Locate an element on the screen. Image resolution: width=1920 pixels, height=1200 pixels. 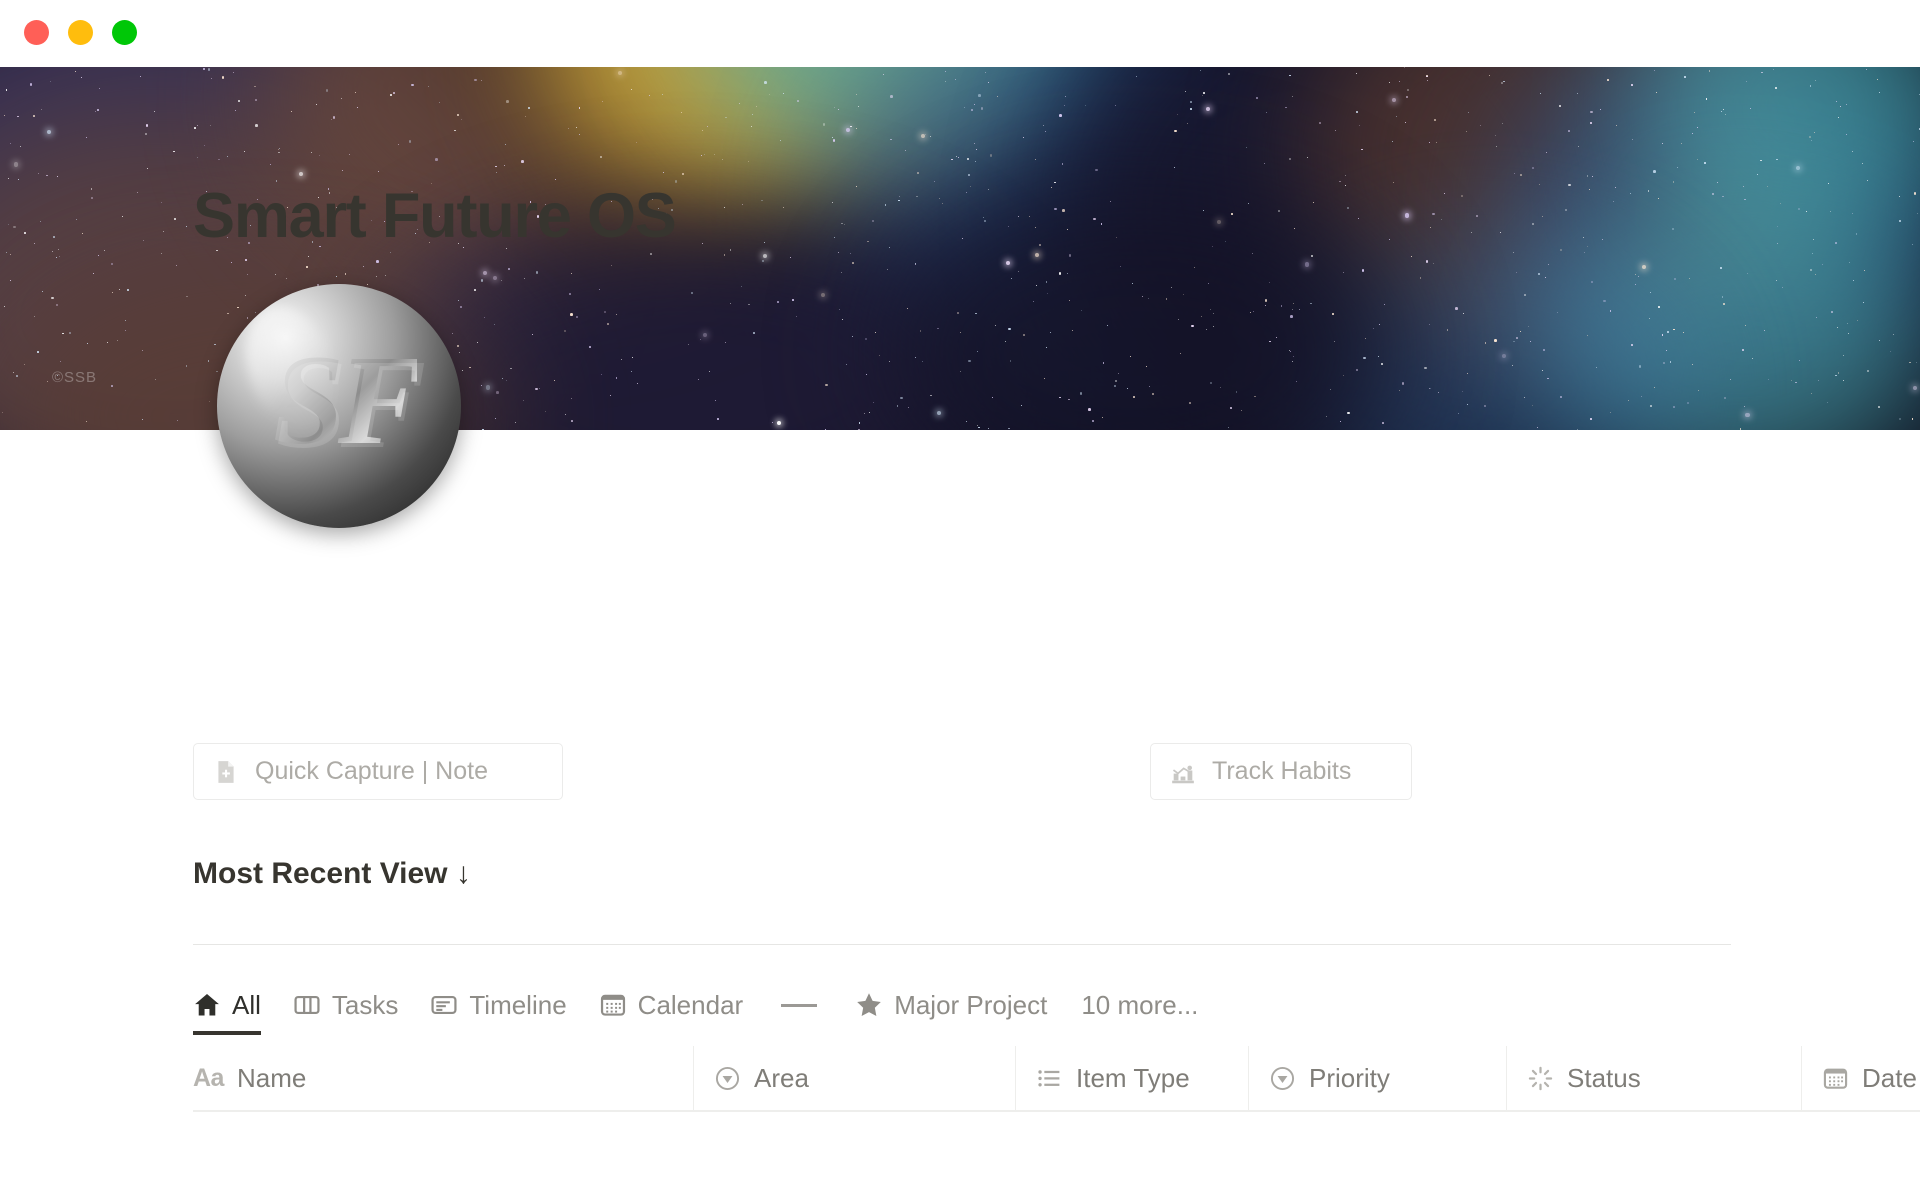
tab-all-label: All is located at coordinates (246, 1004).